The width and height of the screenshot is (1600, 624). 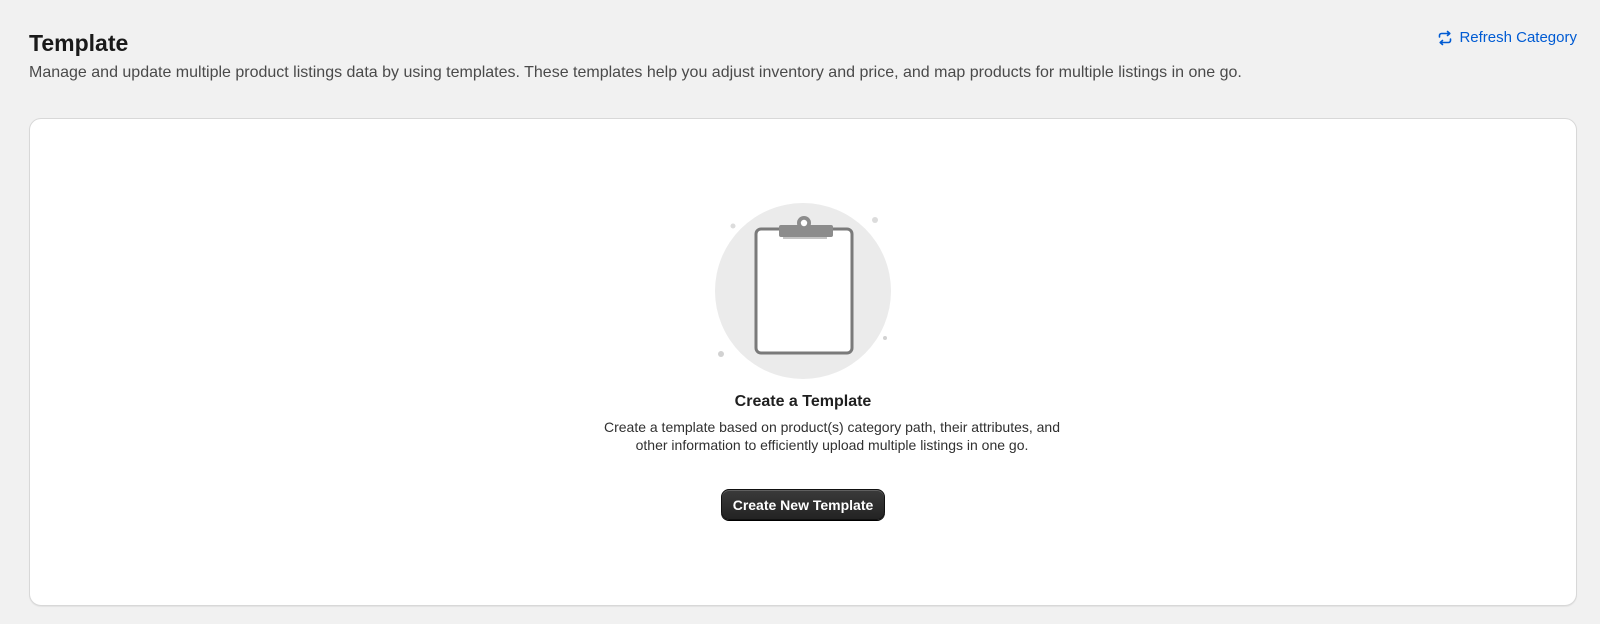 What do you see at coordinates (79, 43) in the screenshot?
I see `page-title: Template` at bounding box center [79, 43].